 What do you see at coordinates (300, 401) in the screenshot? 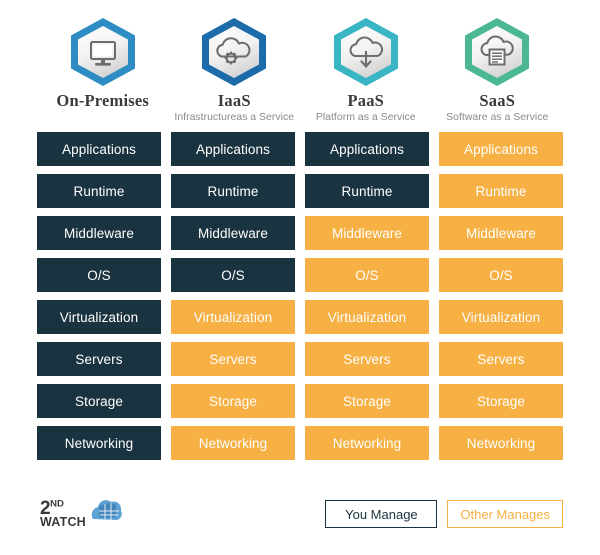
I see `matrix-row: Storage Storage Storage Storage` at bounding box center [300, 401].